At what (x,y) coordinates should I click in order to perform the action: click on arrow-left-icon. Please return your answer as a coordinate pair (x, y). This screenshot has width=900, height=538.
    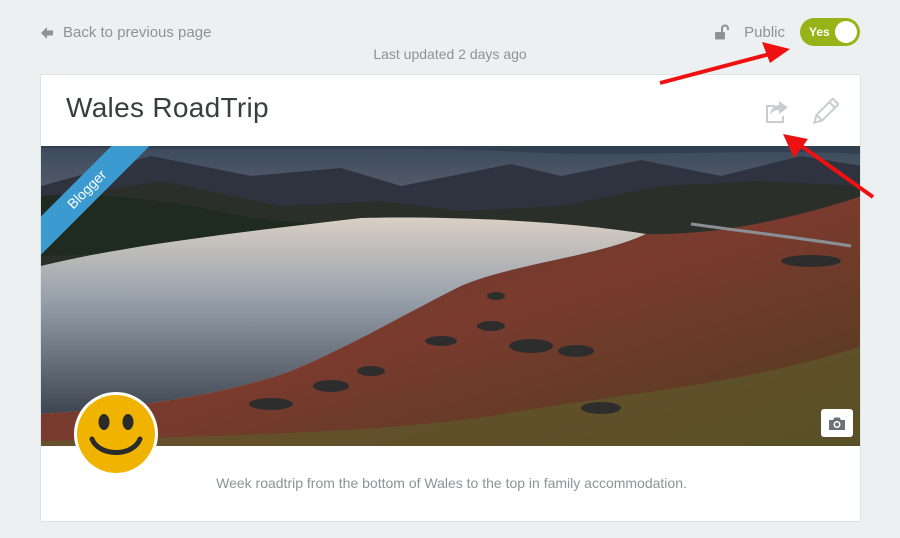
    Looking at the image, I should click on (47, 32).